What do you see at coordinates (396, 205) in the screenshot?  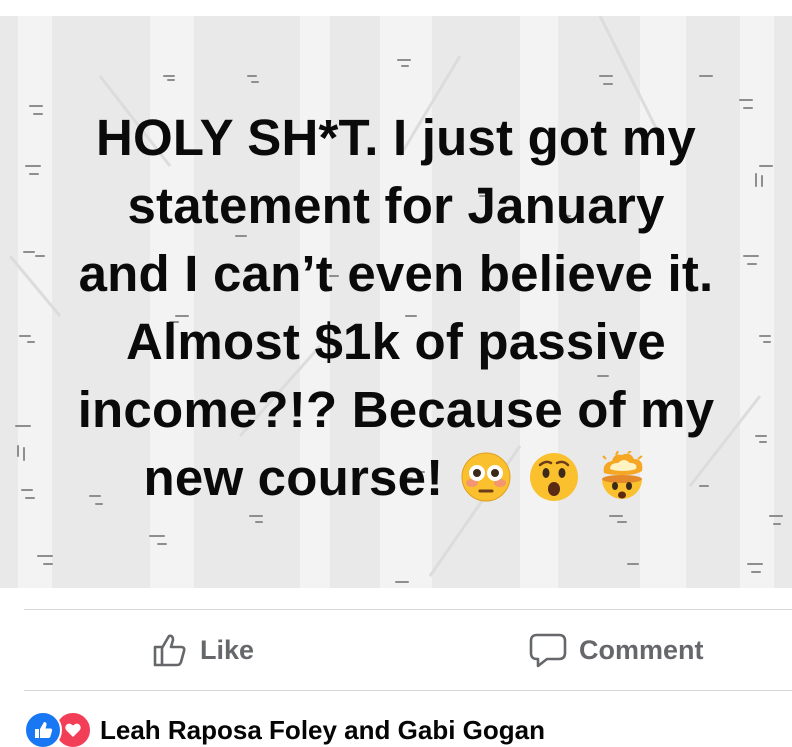 I see `post-text-line: statement for January` at bounding box center [396, 205].